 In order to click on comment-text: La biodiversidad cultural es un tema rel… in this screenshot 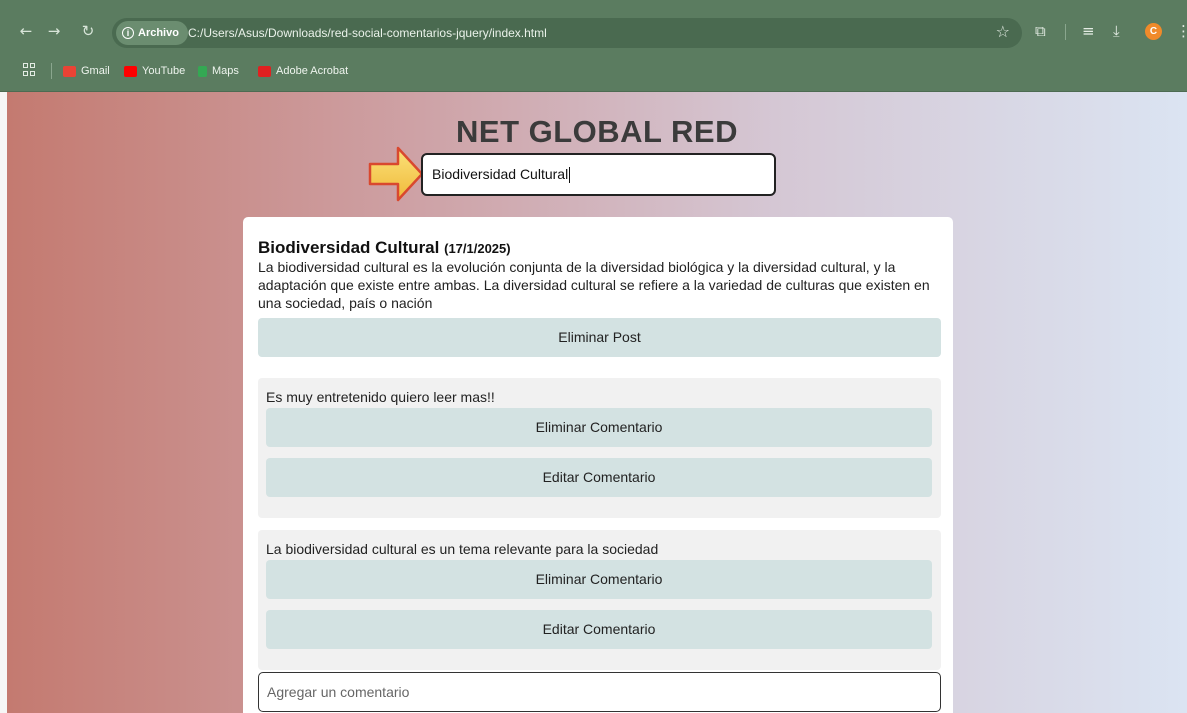, I will do `click(462, 549)`.